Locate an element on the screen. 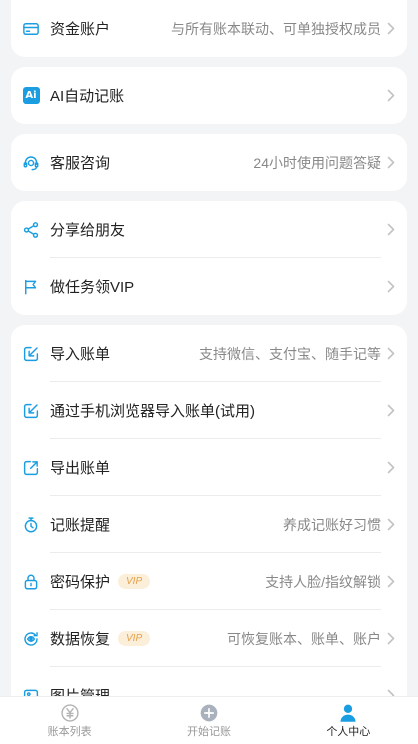 This screenshot has width=418, height=744. nav-item-personal-center: 个人中心 is located at coordinates (348, 720).